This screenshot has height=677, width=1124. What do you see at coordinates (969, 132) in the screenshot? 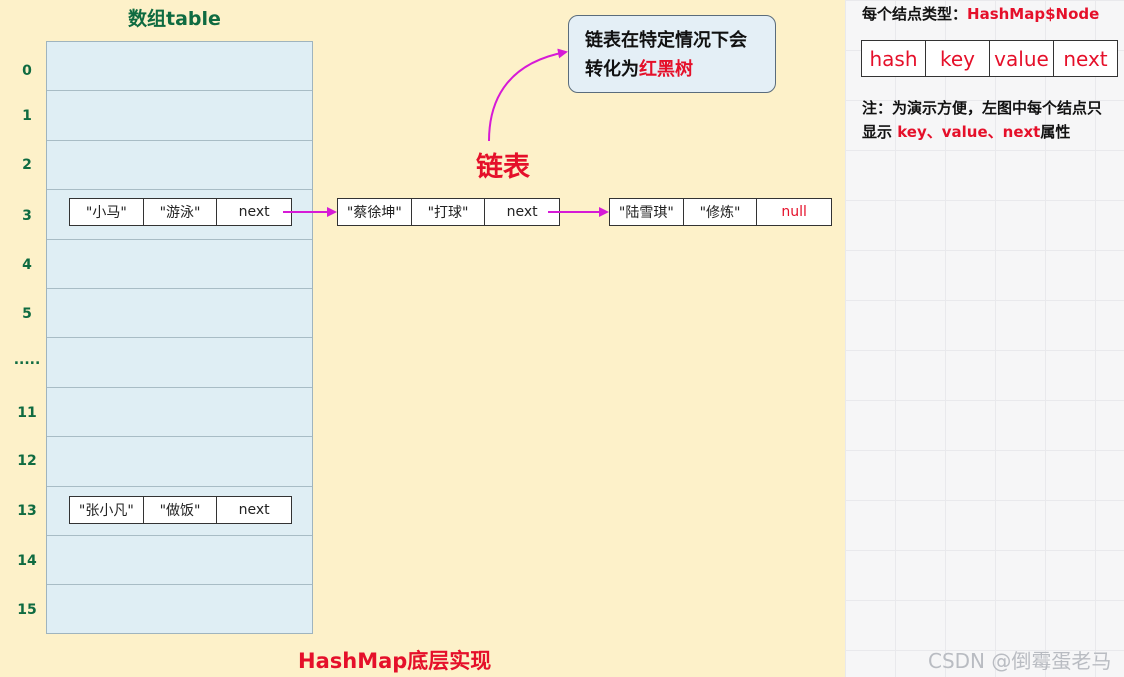
I see `note-fields: key、value、next` at bounding box center [969, 132].